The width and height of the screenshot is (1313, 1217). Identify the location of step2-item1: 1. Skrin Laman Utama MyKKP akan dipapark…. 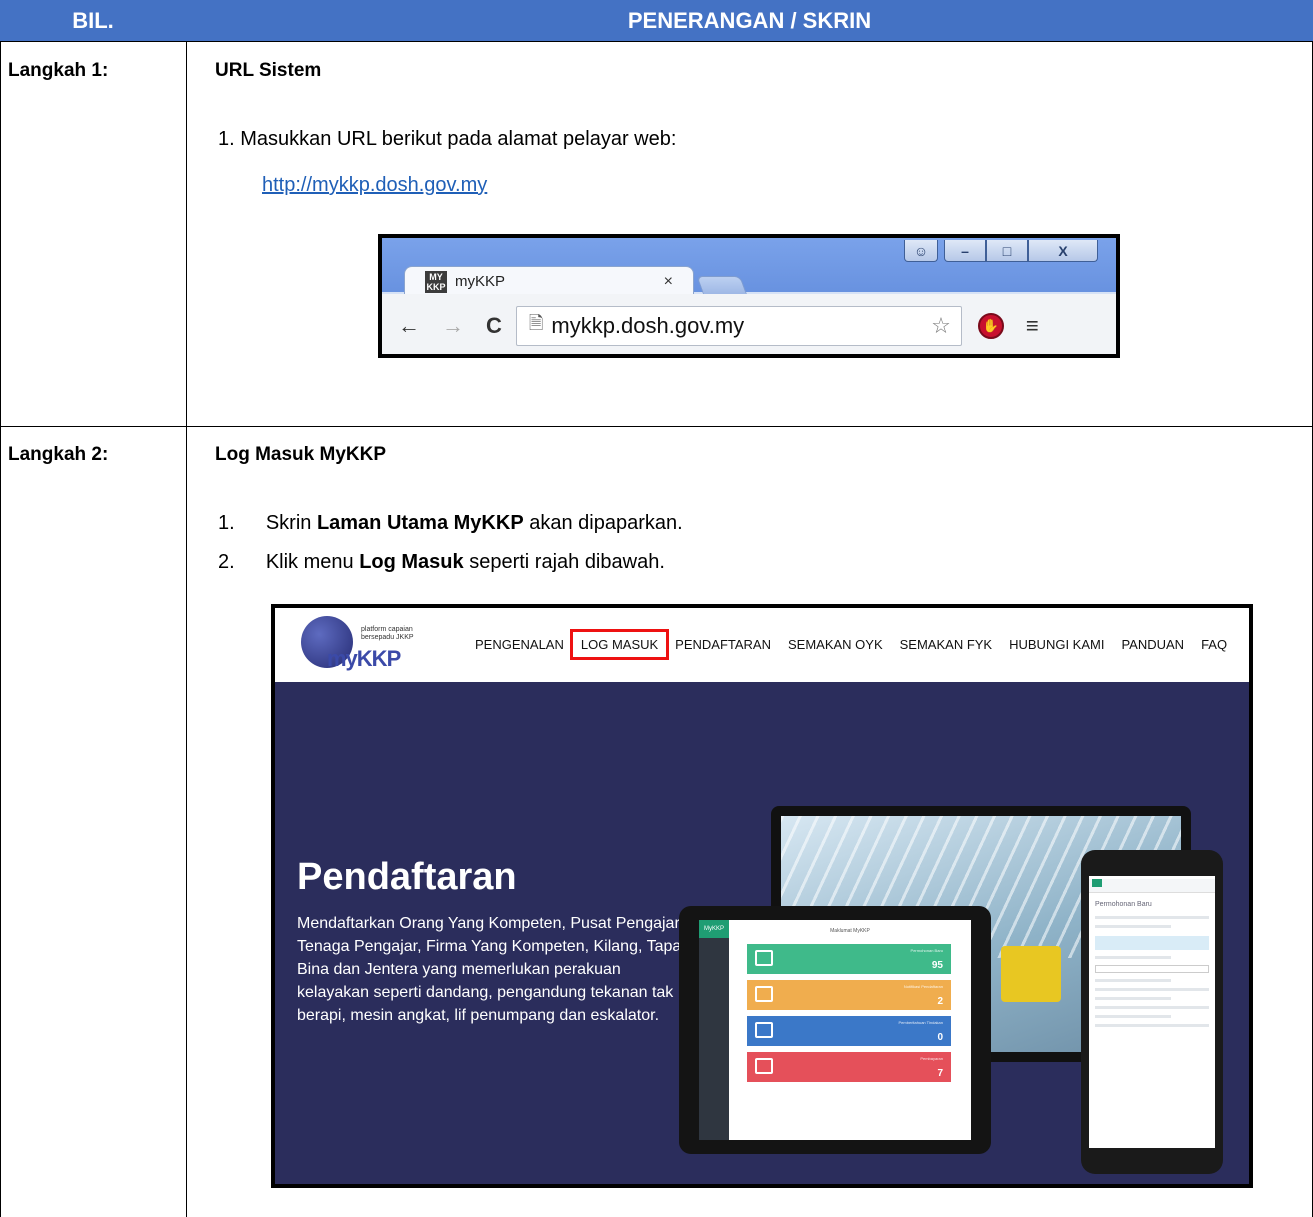
(450, 523).